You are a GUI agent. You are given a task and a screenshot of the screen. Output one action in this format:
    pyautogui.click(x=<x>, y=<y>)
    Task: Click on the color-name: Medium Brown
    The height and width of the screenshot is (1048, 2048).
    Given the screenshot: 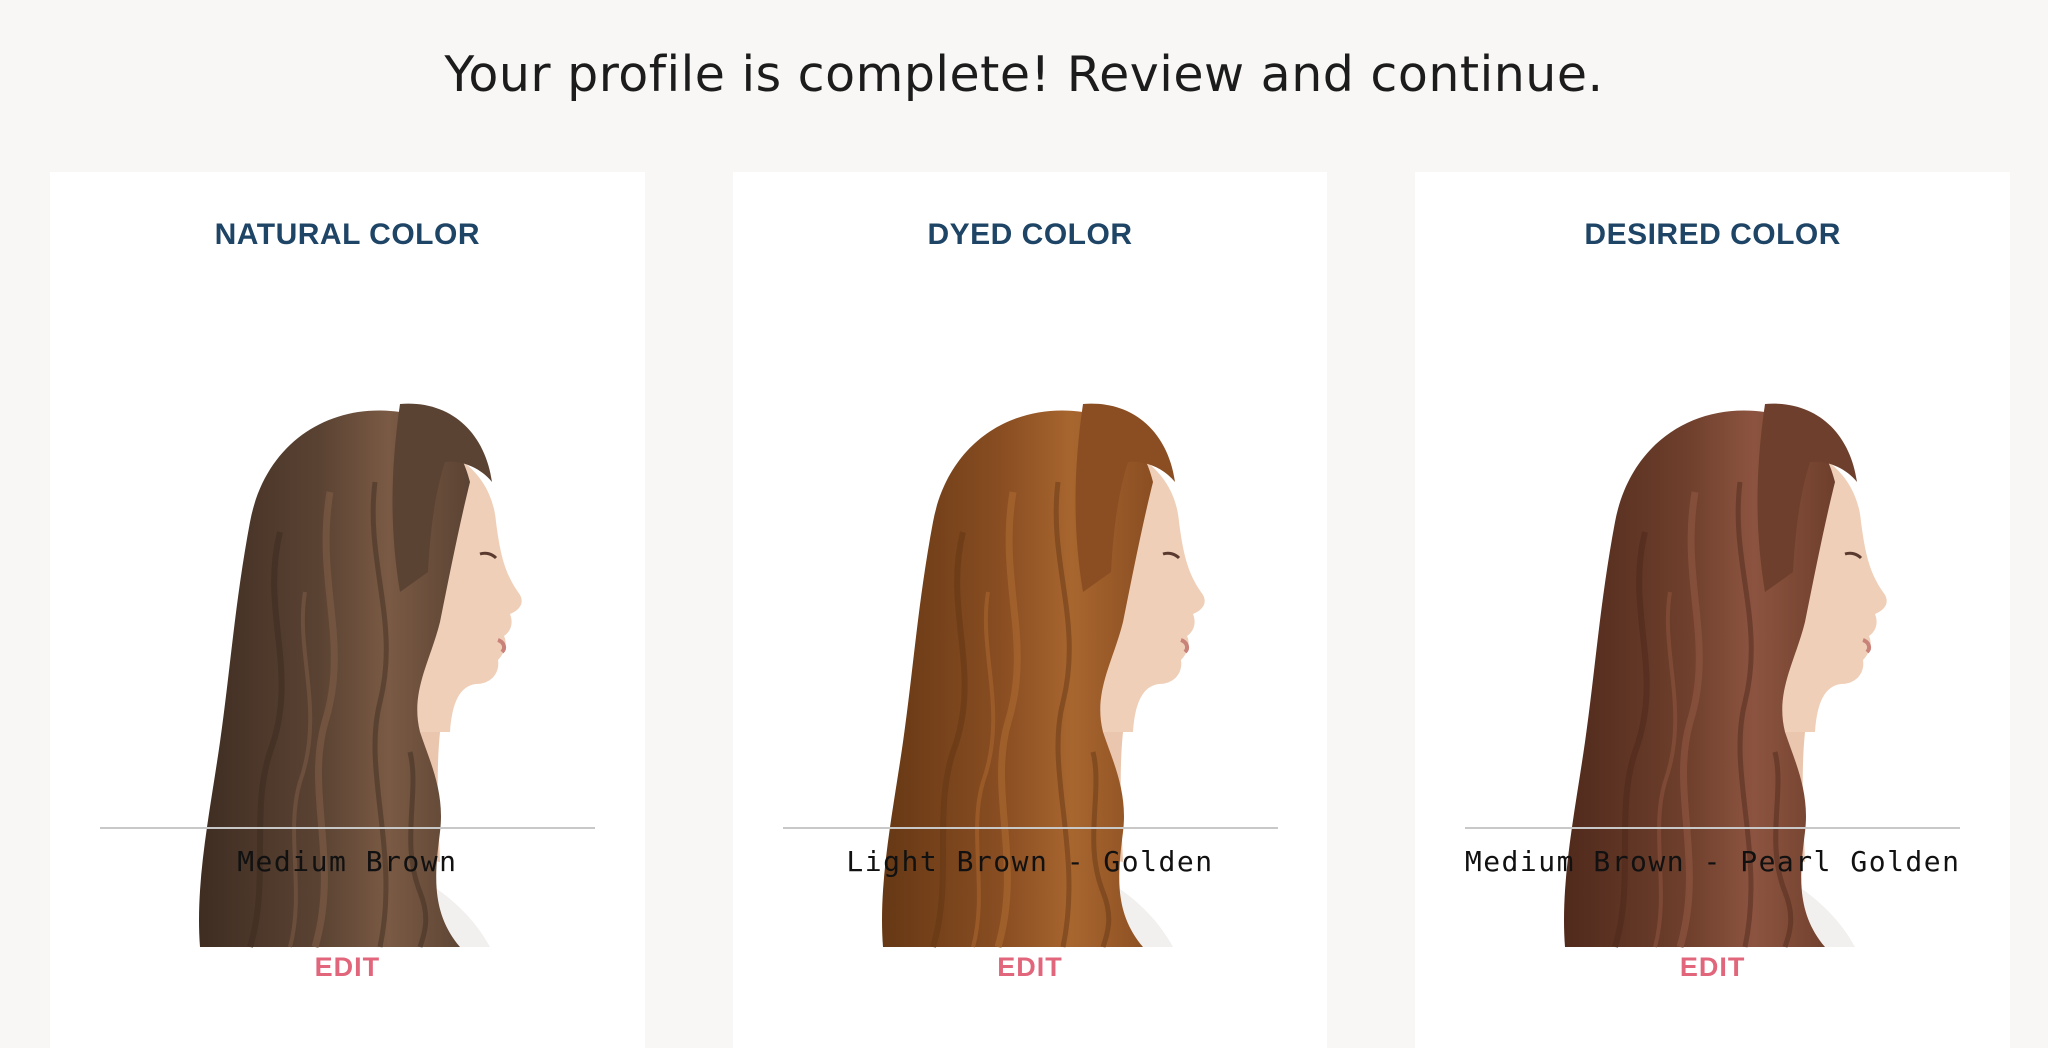 What is the action you would take?
    pyautogui.click(x=347, y=861)
    